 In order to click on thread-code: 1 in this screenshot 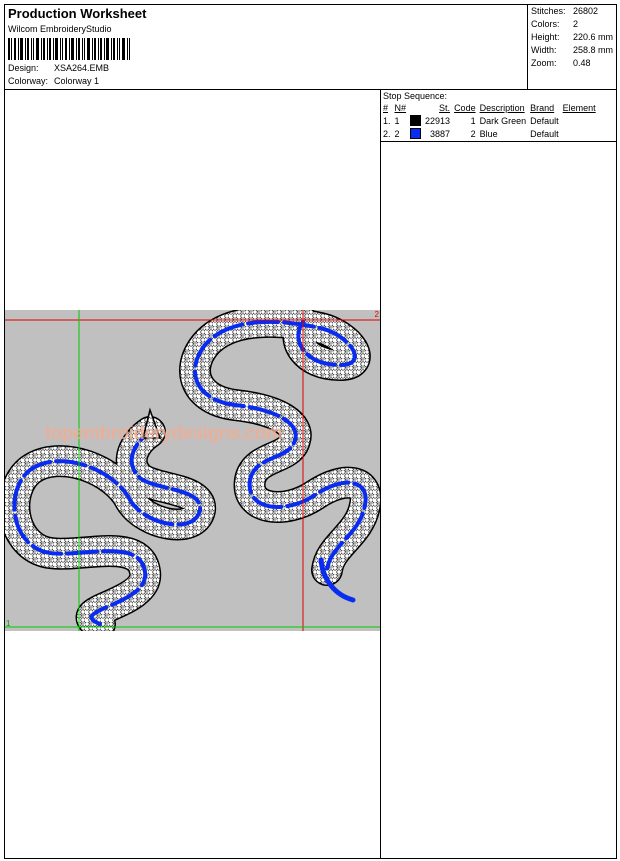, I will do `click(473, 120)`.